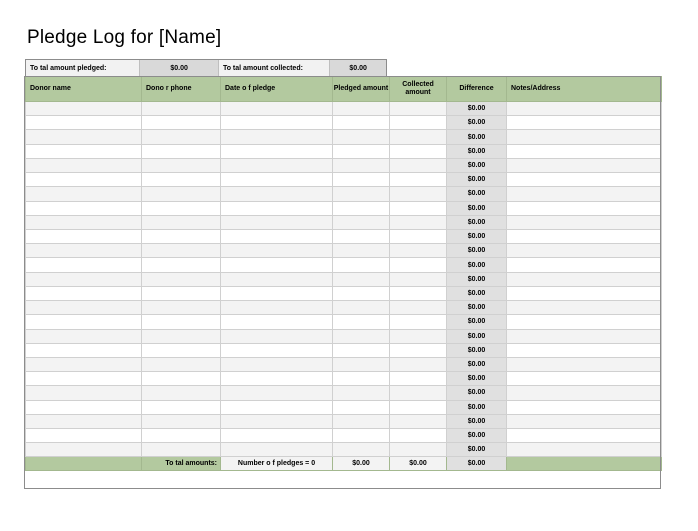 The height and width of the screenshot is (531, 698). I want to click on col-date-of-pledge: Date o f pledge, so click(276, 89).